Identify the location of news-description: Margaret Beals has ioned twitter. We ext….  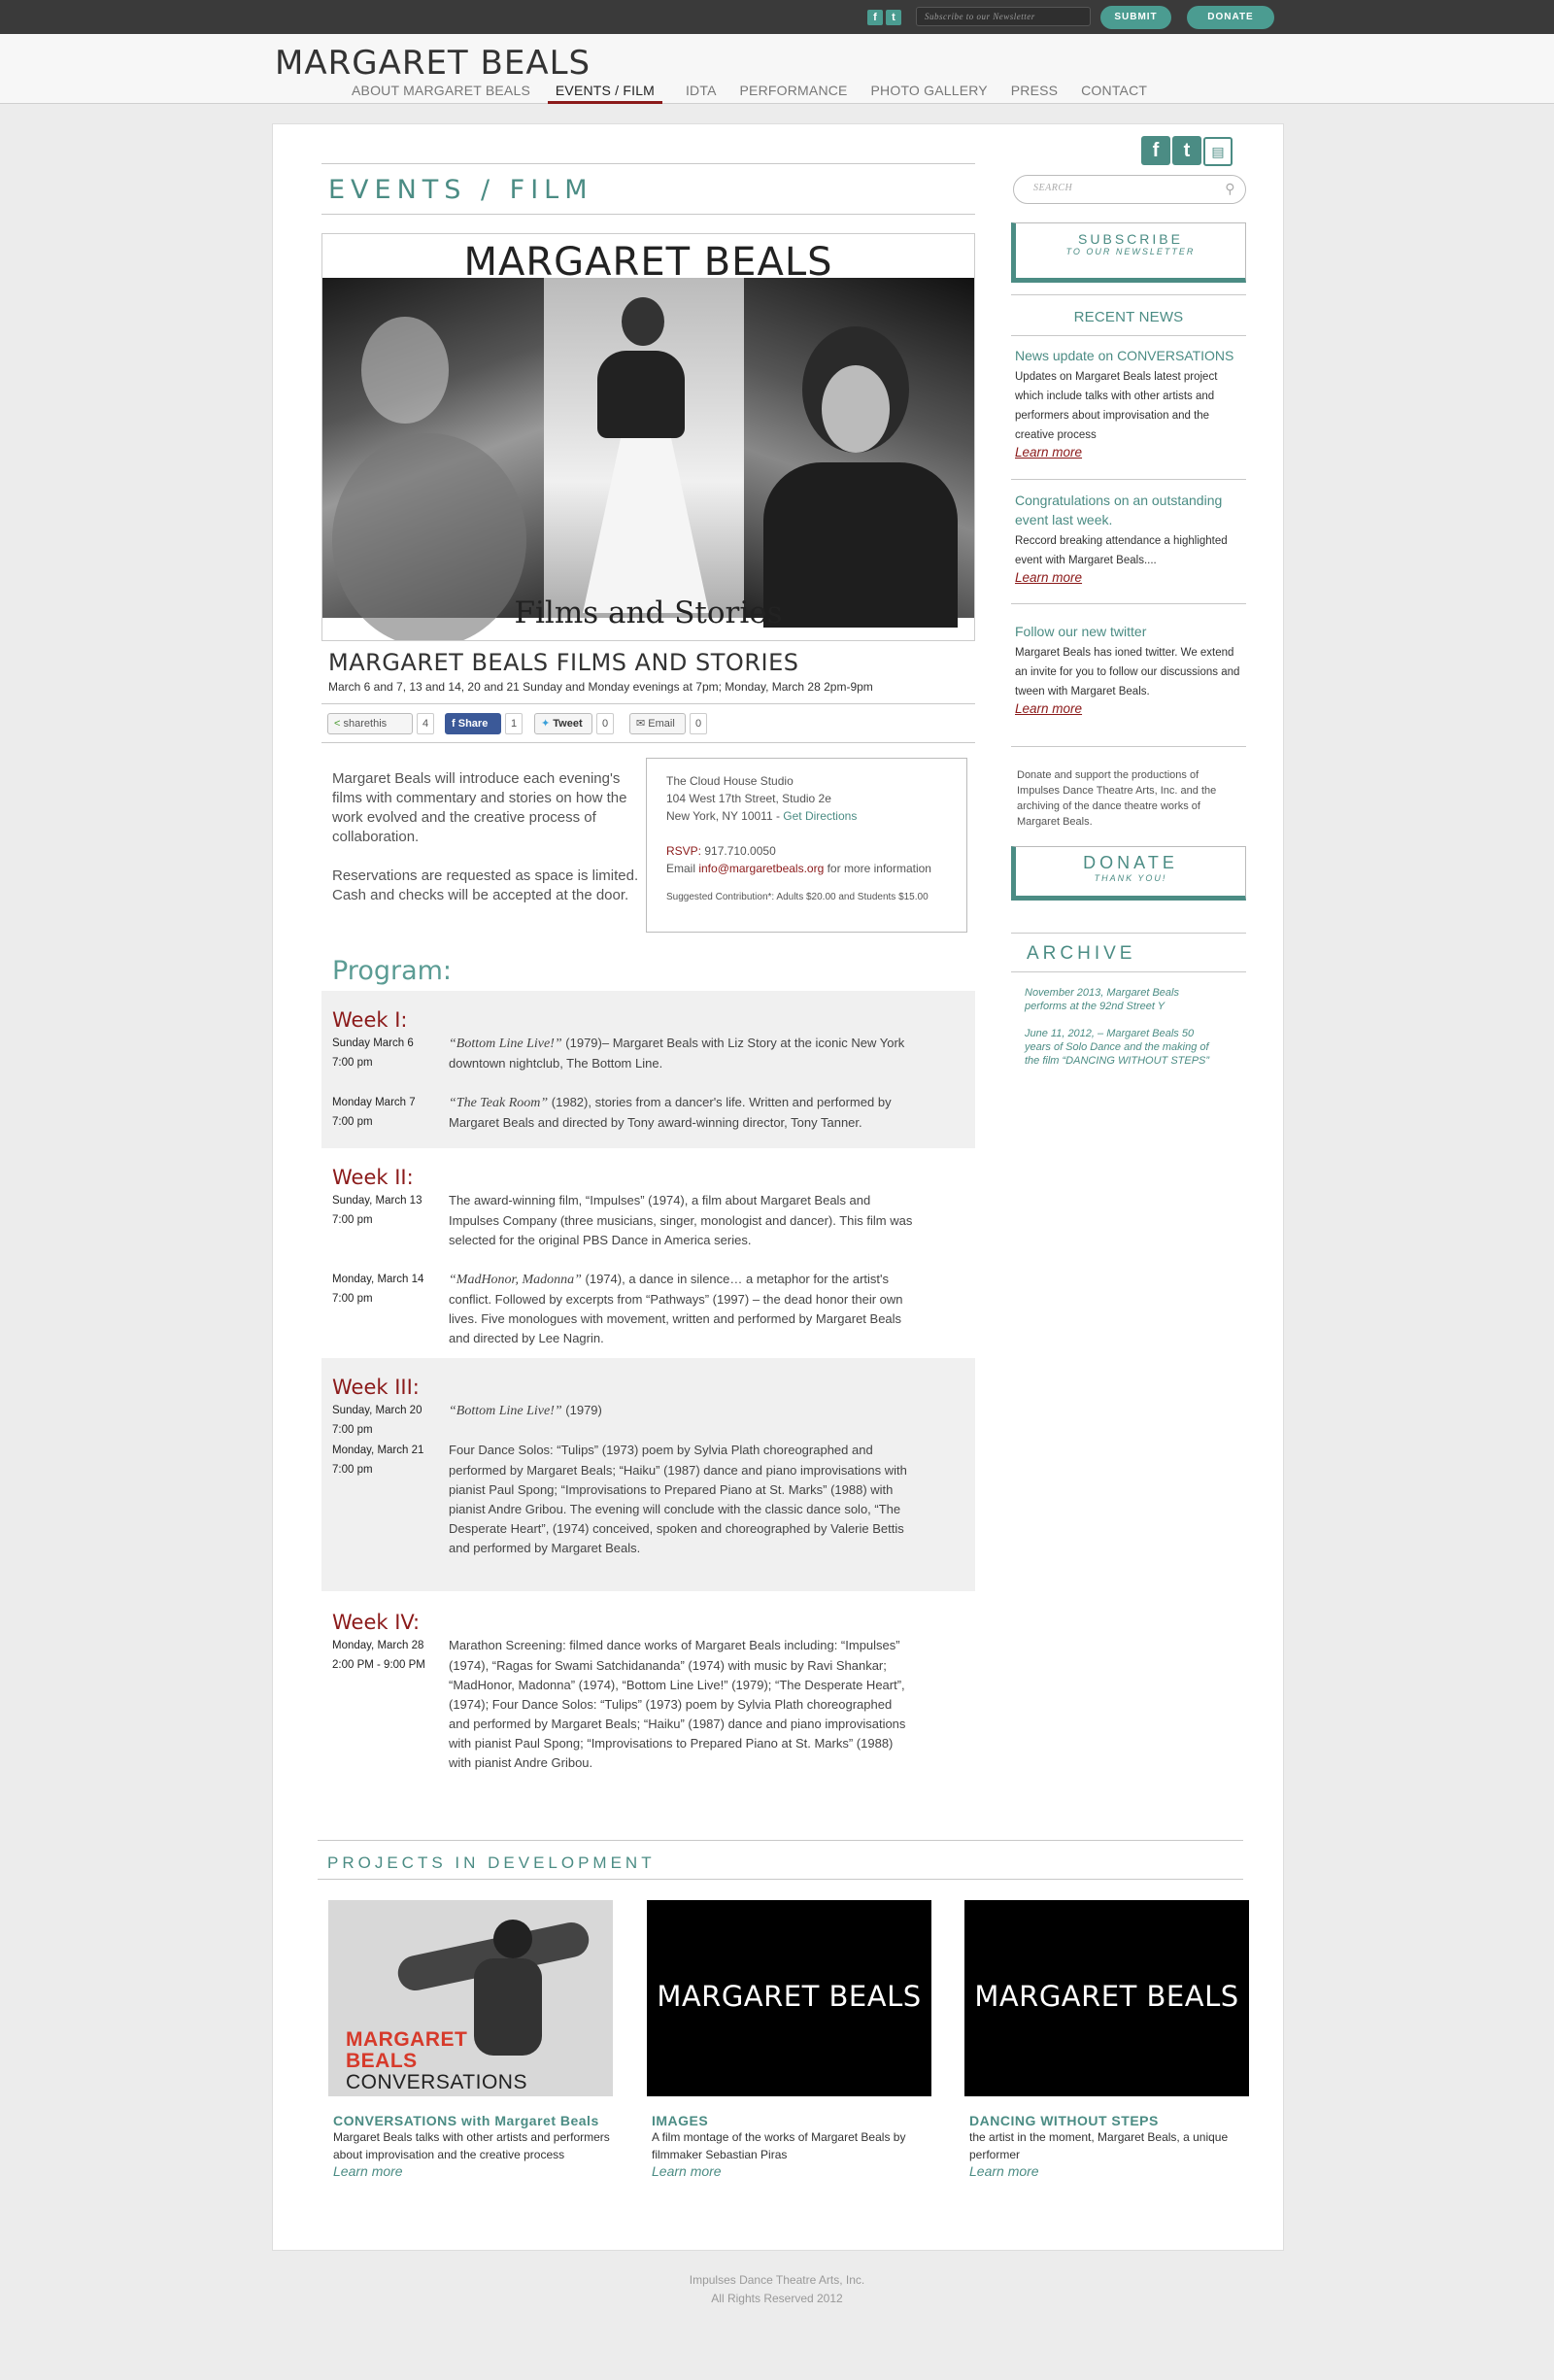
(1127, 672).